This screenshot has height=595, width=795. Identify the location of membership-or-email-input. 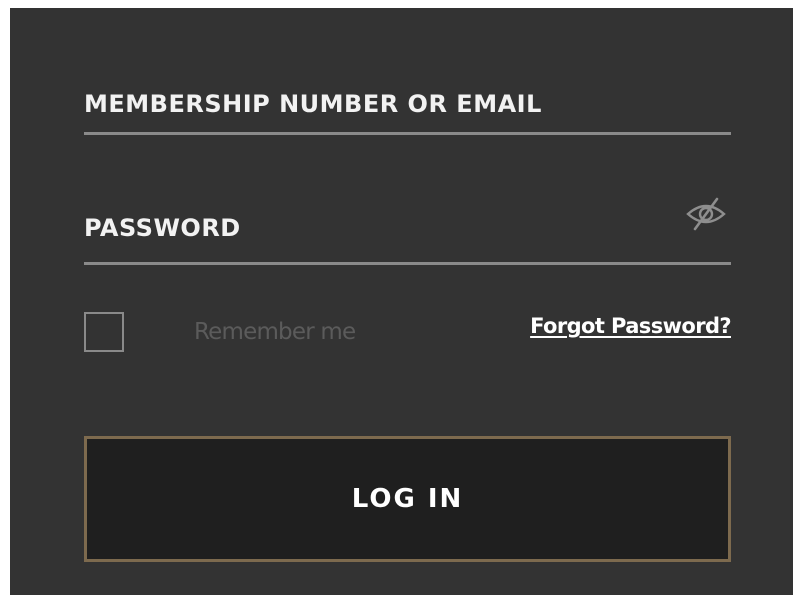
(407, 104).